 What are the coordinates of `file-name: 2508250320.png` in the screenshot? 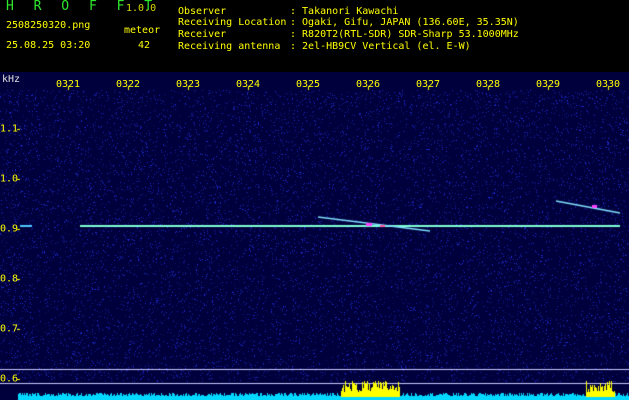 It's located at (48, 25).